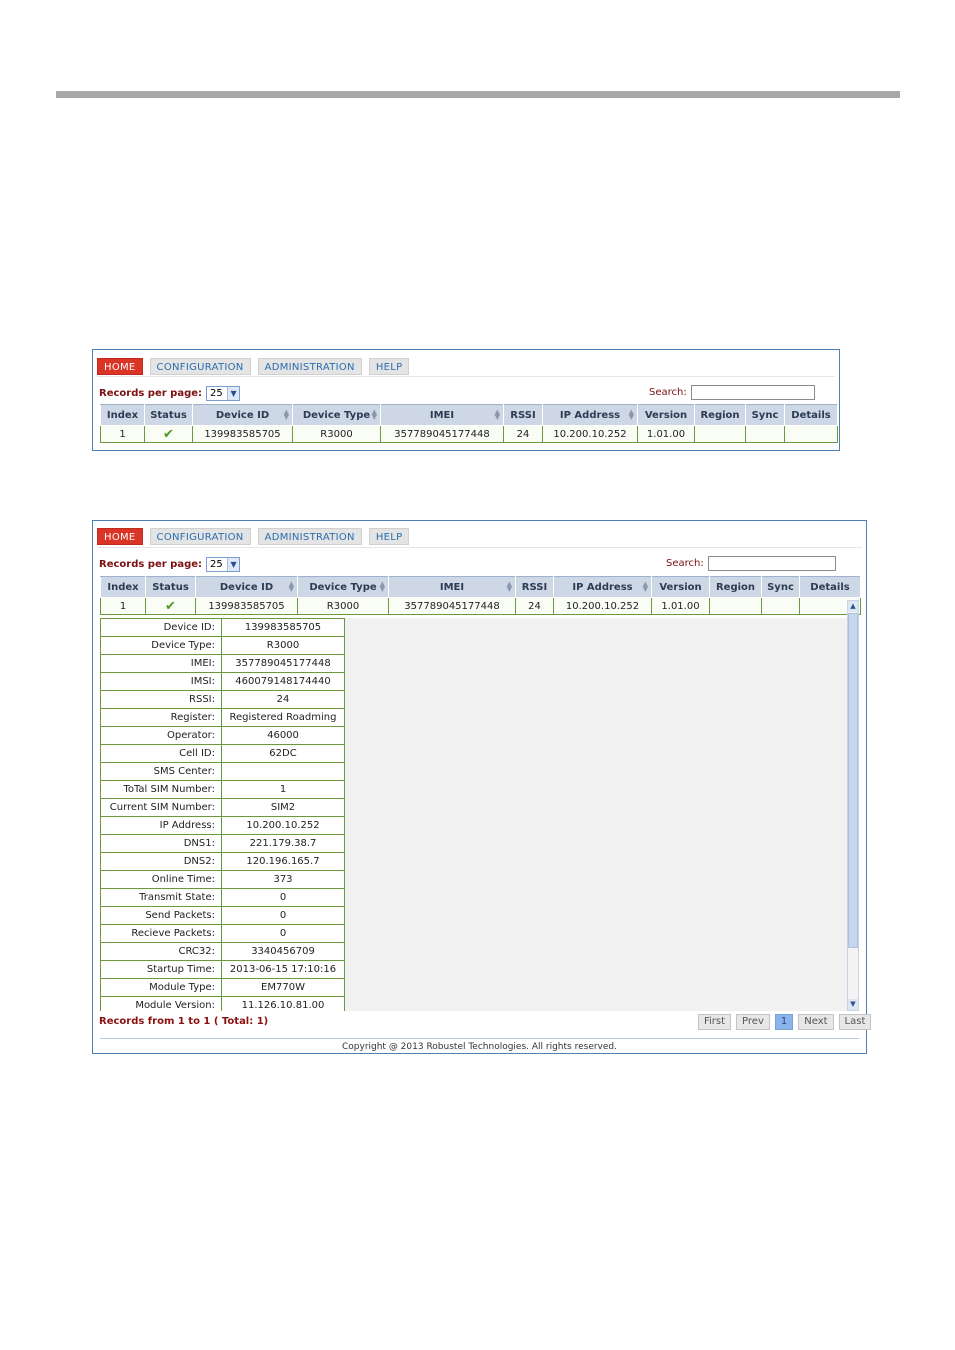 Image resolution: width=955 pixels, height=1350 pixels. I want to click on cell-version: 1.01.00, so click(680, 606).